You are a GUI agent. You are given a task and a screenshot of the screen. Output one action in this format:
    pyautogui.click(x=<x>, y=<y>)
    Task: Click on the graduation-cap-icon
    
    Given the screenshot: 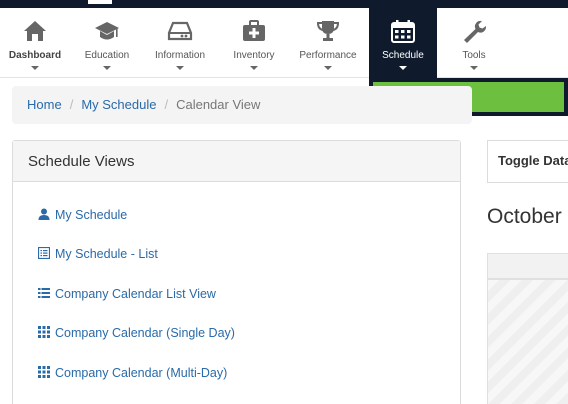 What is the action you would take?
    pyautogui.click(x=107, y=31)
    